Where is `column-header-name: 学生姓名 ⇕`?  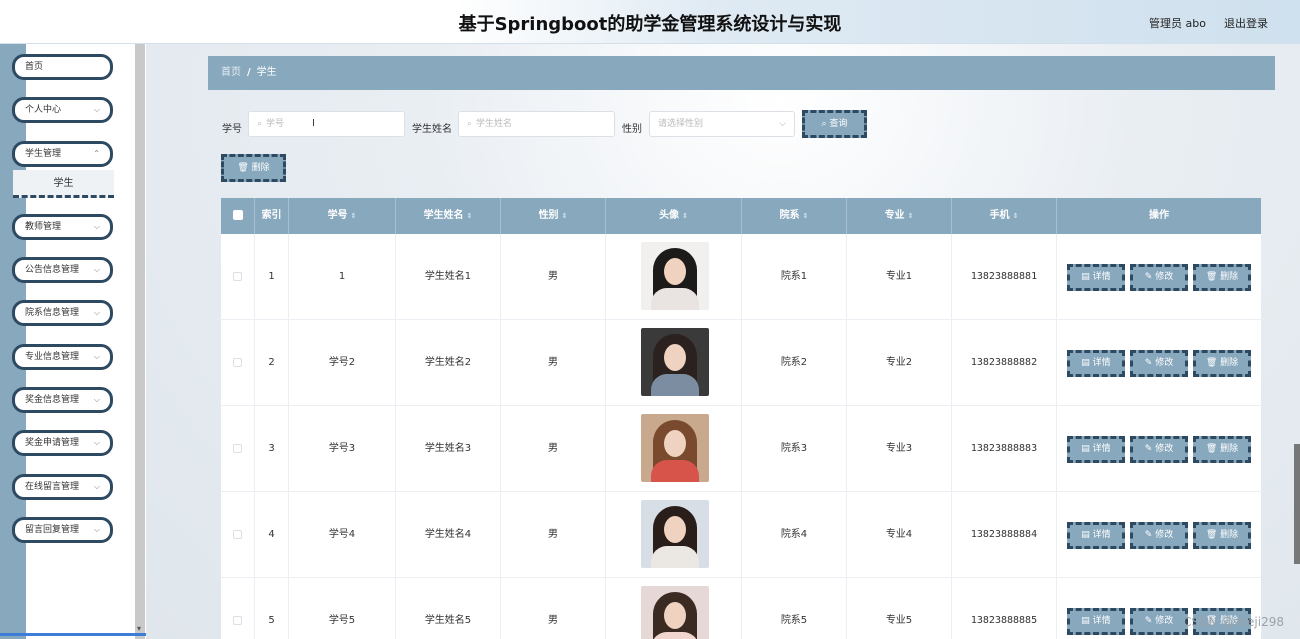
column-header-name: 学生姓名 ⇕ is located at coordinates (448, 216).